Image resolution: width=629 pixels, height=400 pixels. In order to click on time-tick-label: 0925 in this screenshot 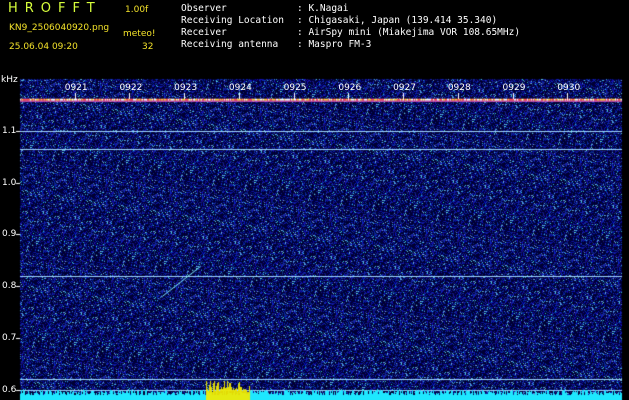, I will do `click(295, 88)`.